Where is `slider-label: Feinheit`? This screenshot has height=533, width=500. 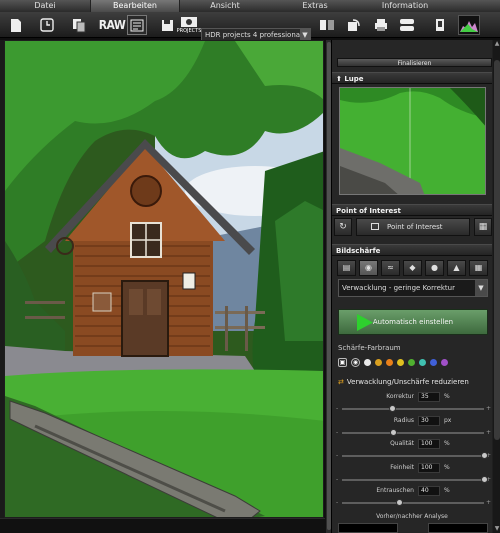
slider-label: Feinheit is located at coordinates (402, 467).